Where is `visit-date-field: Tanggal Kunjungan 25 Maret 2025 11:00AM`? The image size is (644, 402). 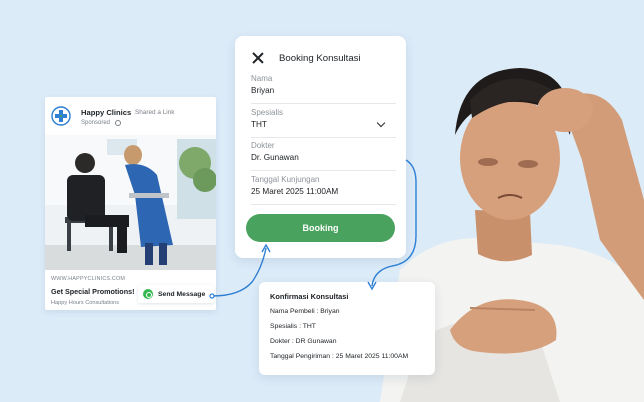 visit-date-field: Tanggal Kunjungan 25 Maret 2025 11:00AM is located at coordinates (323, 190).